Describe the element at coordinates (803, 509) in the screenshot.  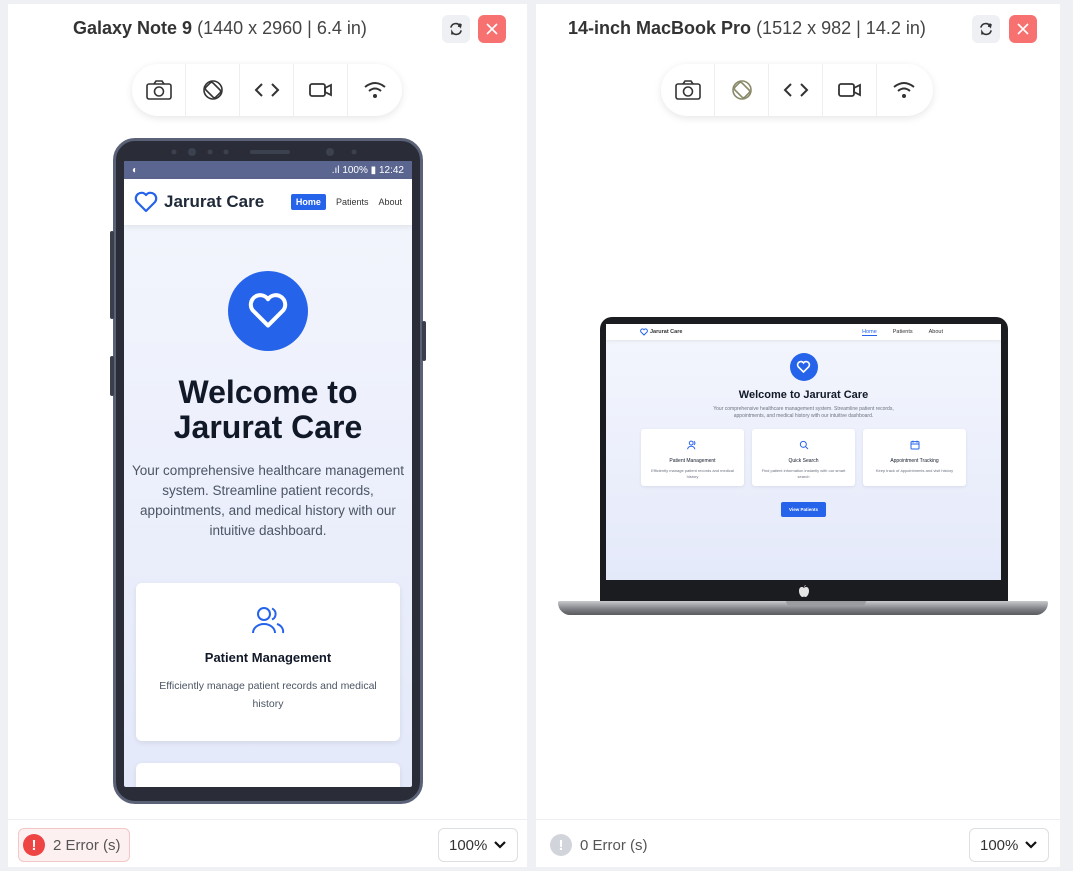
I see `view-patients-button: View Patients` at that location.